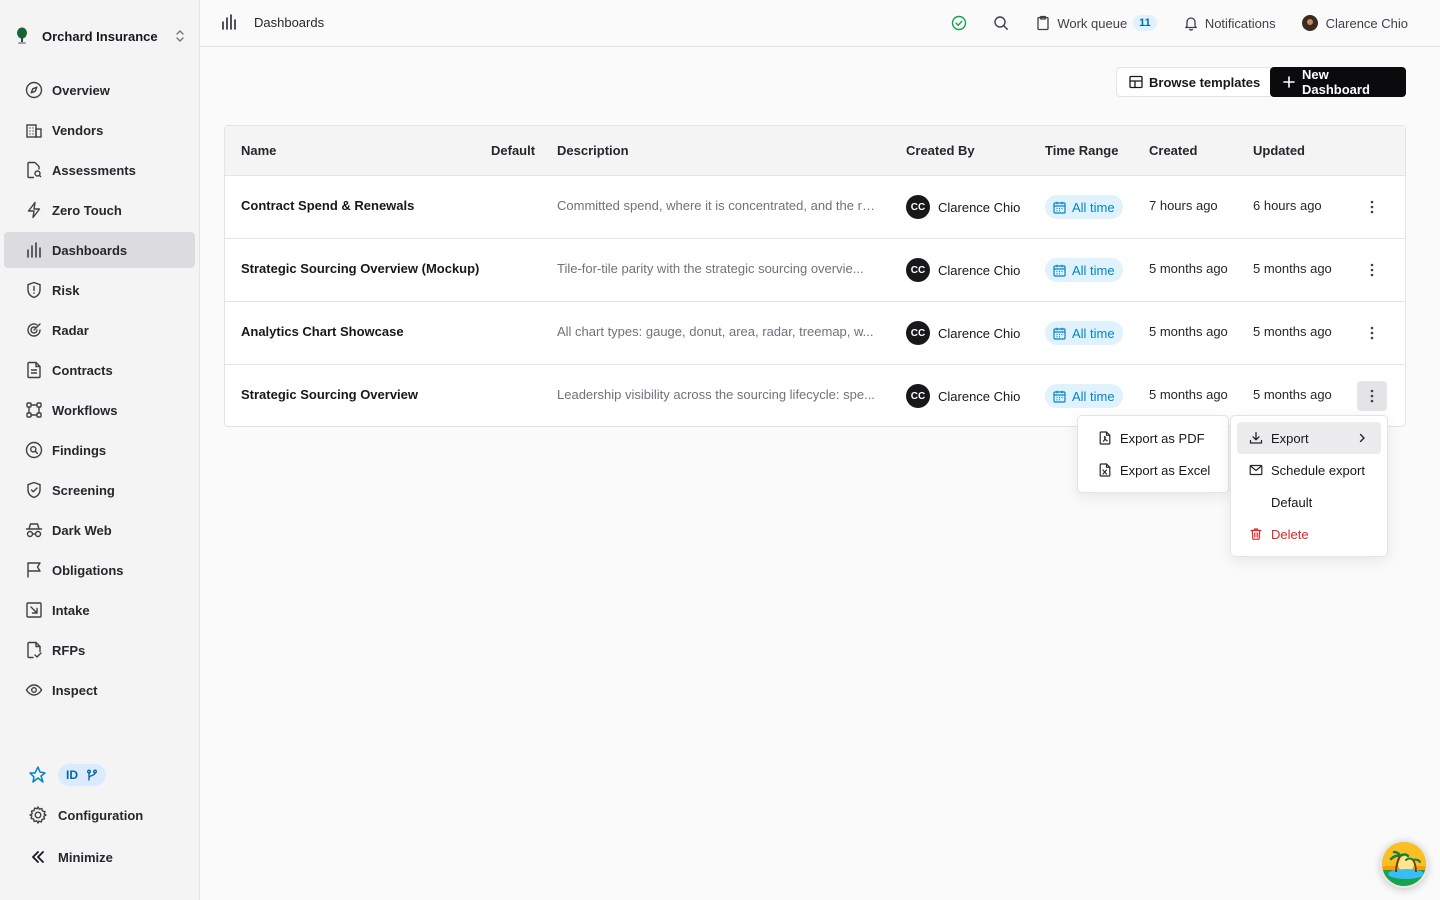 The height and width of the screenshot is (900, 1440). I want to click on sidebar-item-label: Findings, so click(79, 450).